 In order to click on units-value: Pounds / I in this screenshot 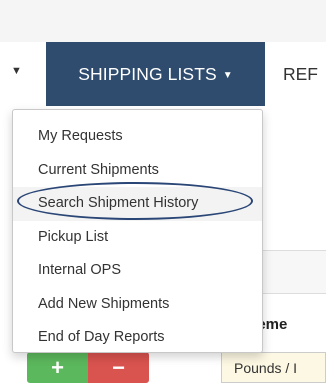, I will do `click(266, 367)`.